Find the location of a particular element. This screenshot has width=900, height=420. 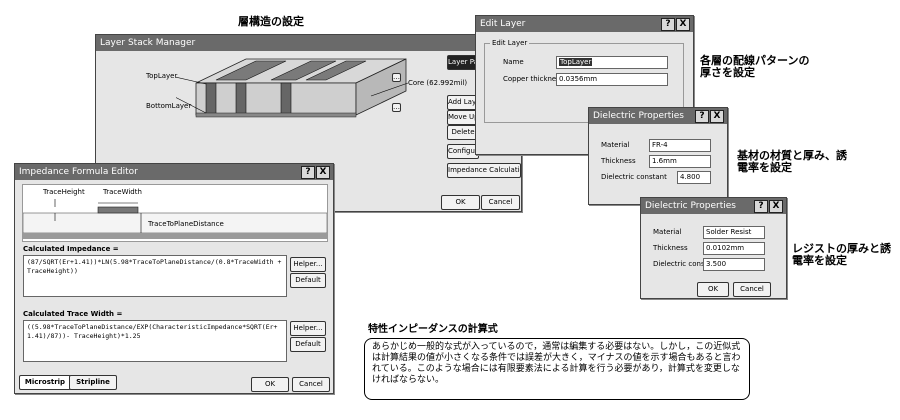

name-field: TopLayer is located at coordinates (612, 62).